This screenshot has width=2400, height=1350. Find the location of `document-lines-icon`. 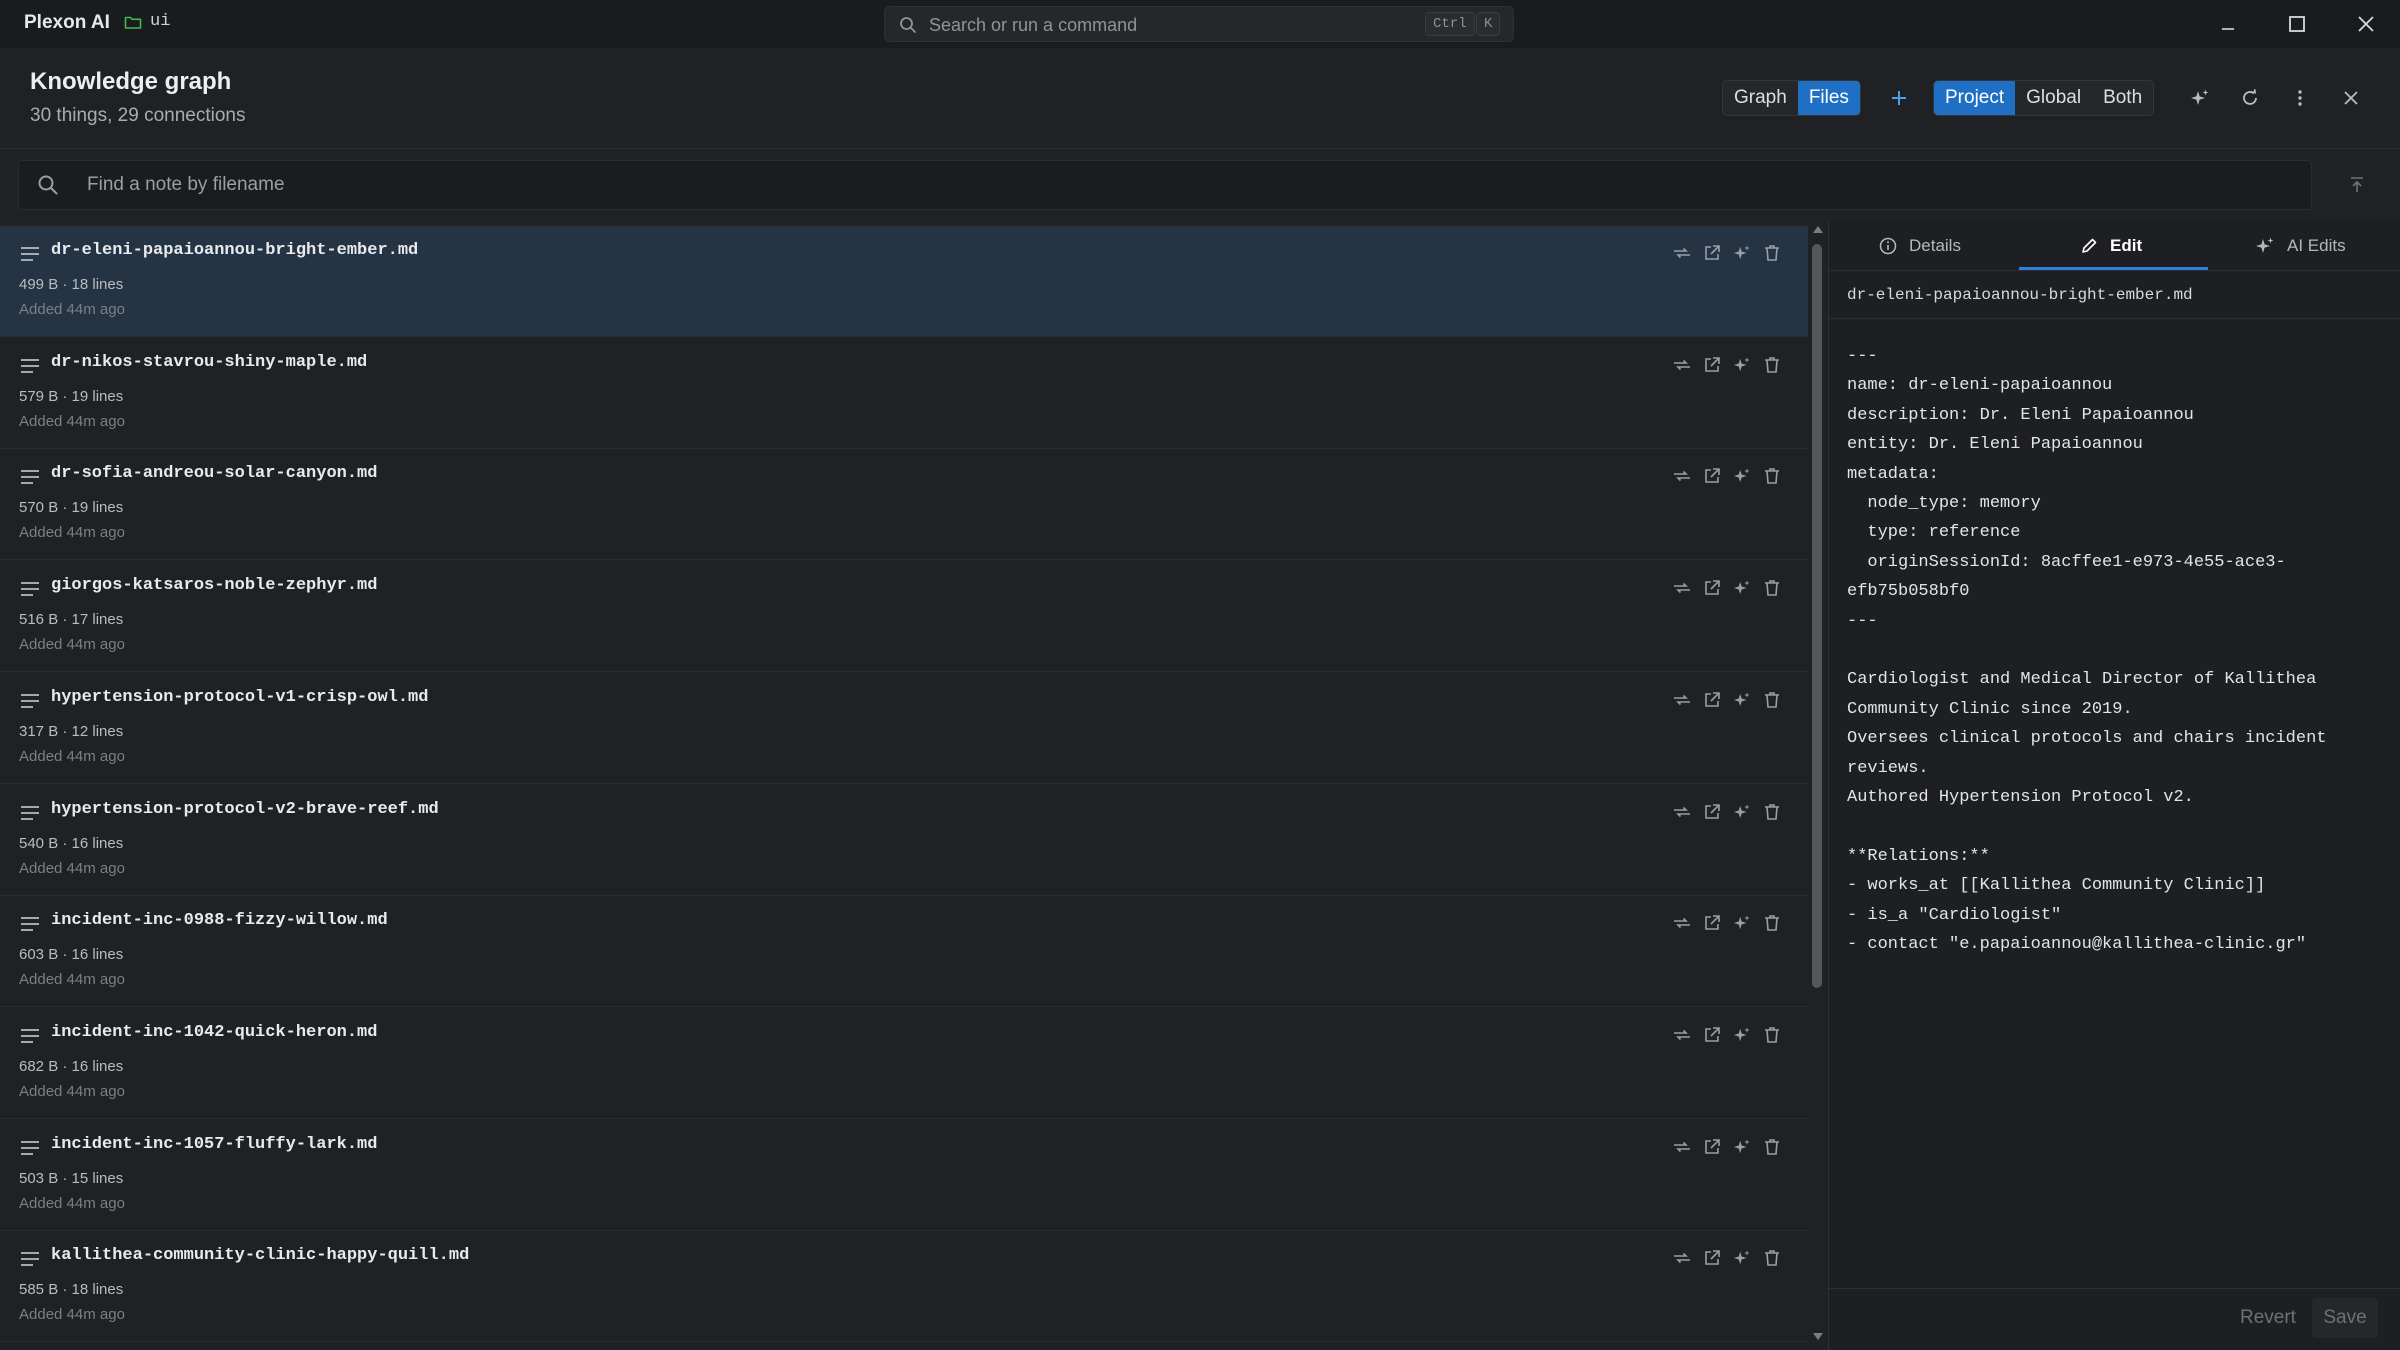

document-lines-icon is located at coordinates (30, 477).